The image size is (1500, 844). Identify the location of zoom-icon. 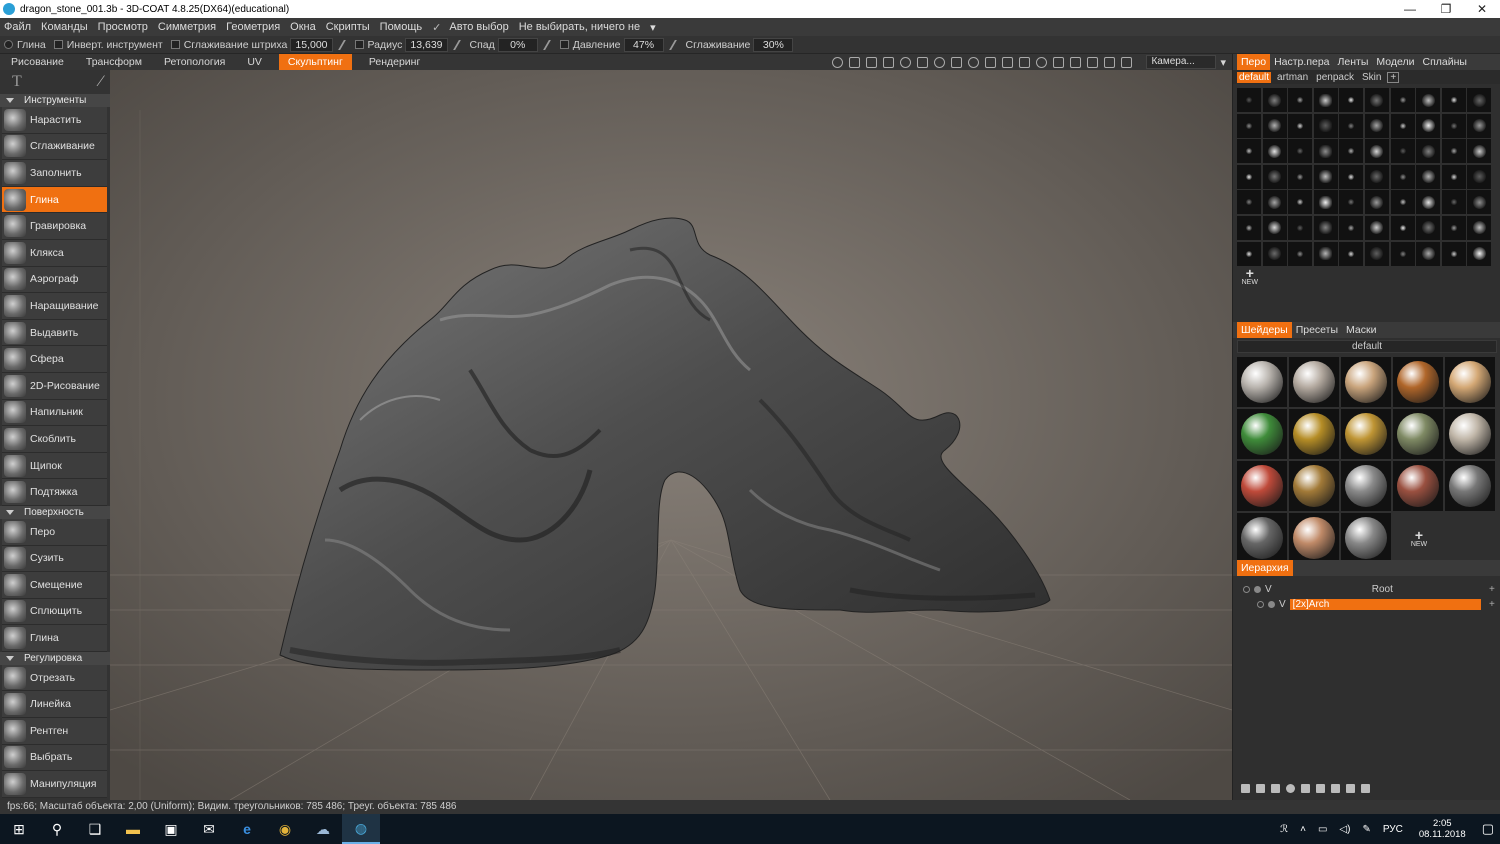
(974, 62).